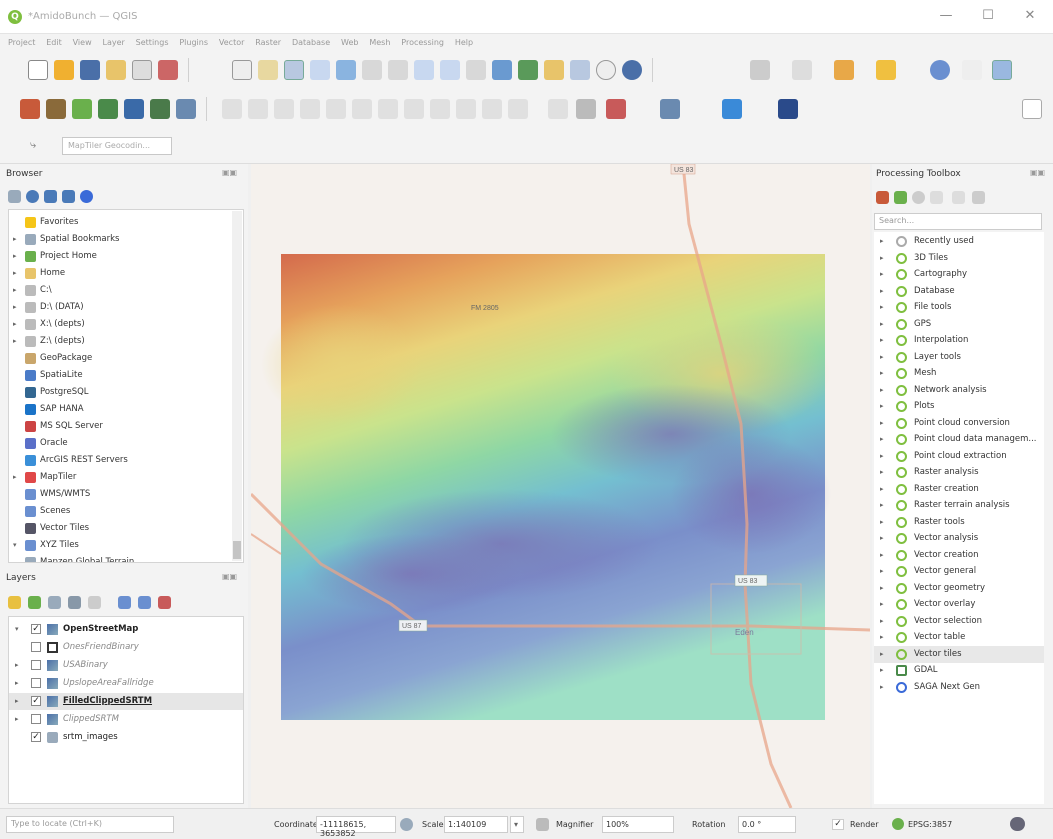  Describe the element at coordinates (959, 423) in the screenshot. I see `toolbox-provider-item: ▸ Point cloud conversion` at that location.